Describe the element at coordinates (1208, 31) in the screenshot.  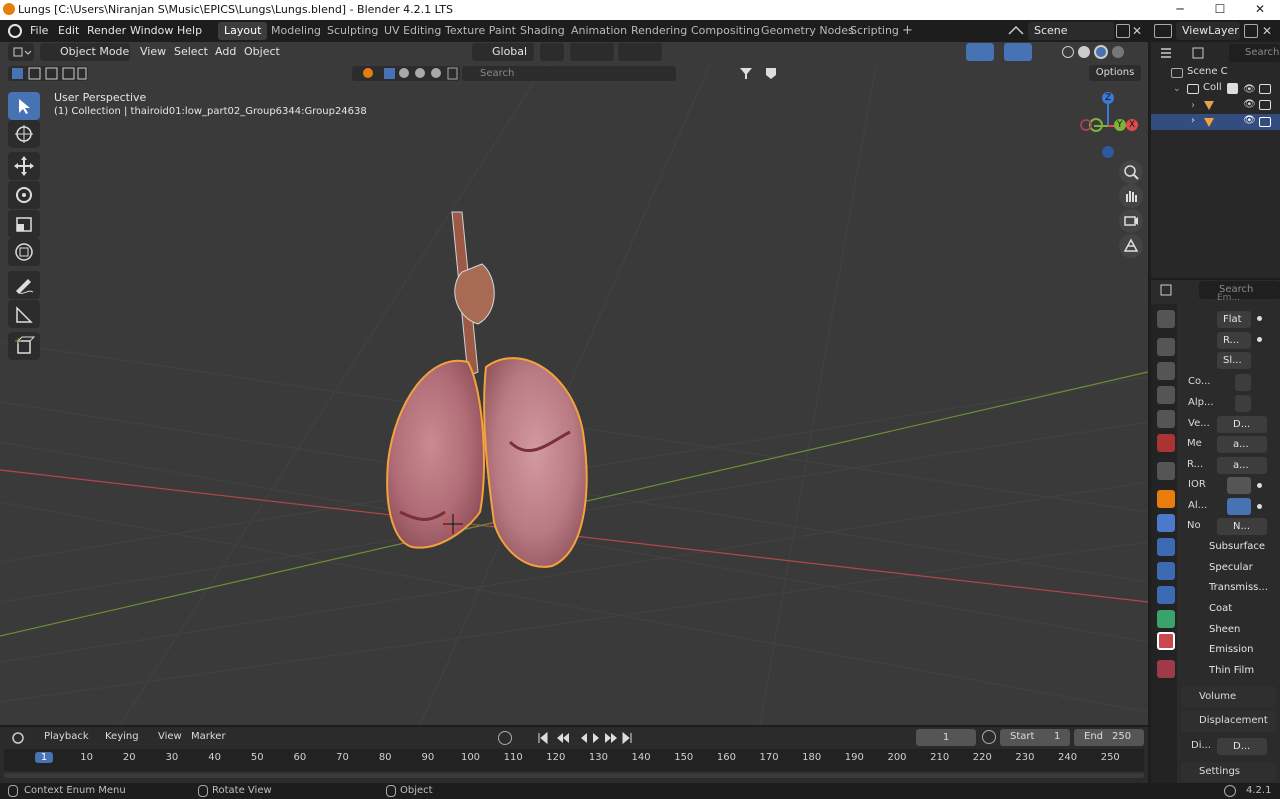
I see `view-layer-field: ViewLayer` at that location.